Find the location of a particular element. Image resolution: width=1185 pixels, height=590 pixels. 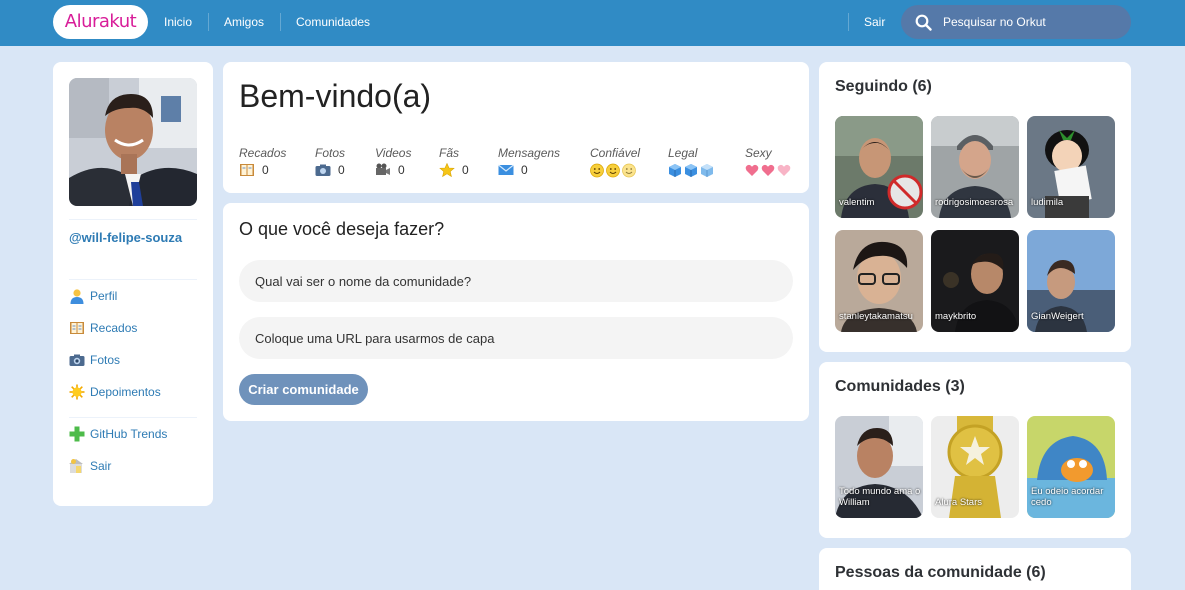

sidebar-item-perfil: Perfil is located at coordinates (93, 296).